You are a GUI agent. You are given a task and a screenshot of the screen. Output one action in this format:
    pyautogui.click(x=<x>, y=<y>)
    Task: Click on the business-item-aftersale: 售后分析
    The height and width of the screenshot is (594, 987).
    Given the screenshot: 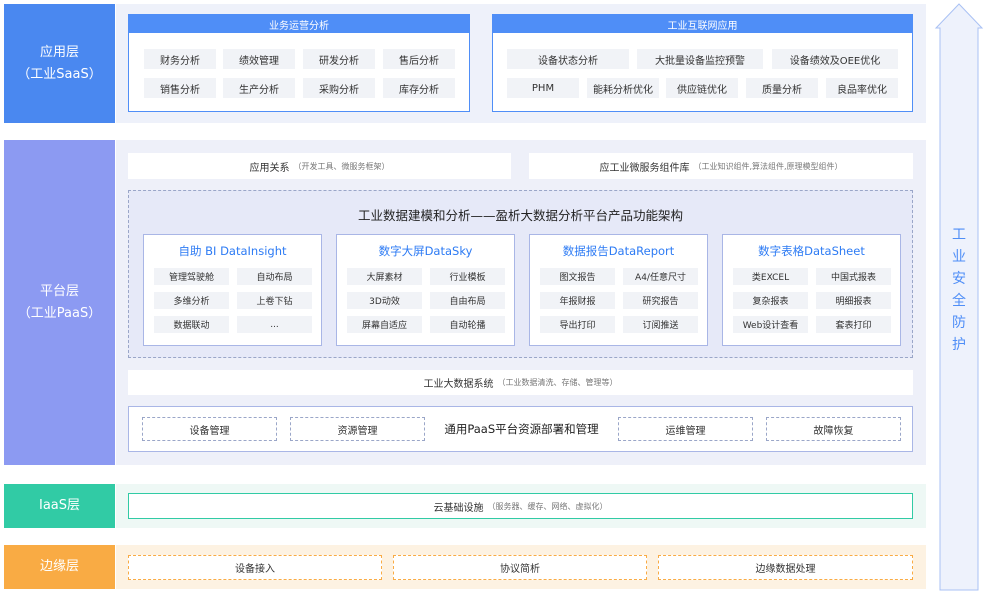 What is the action you would take?
    pyautogui.click(x=419, y=59)
    